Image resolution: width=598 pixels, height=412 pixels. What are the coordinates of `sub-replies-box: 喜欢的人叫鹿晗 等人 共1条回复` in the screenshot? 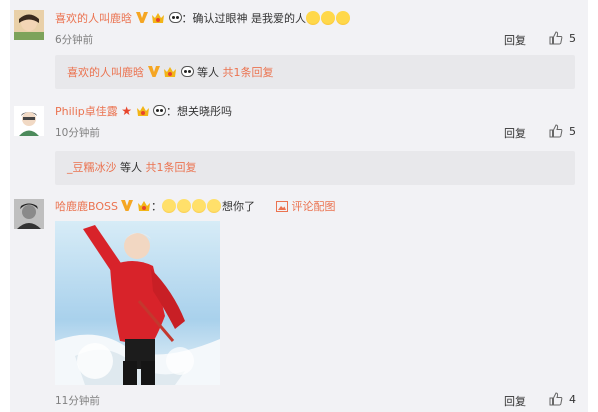 It's located at (315, 72).